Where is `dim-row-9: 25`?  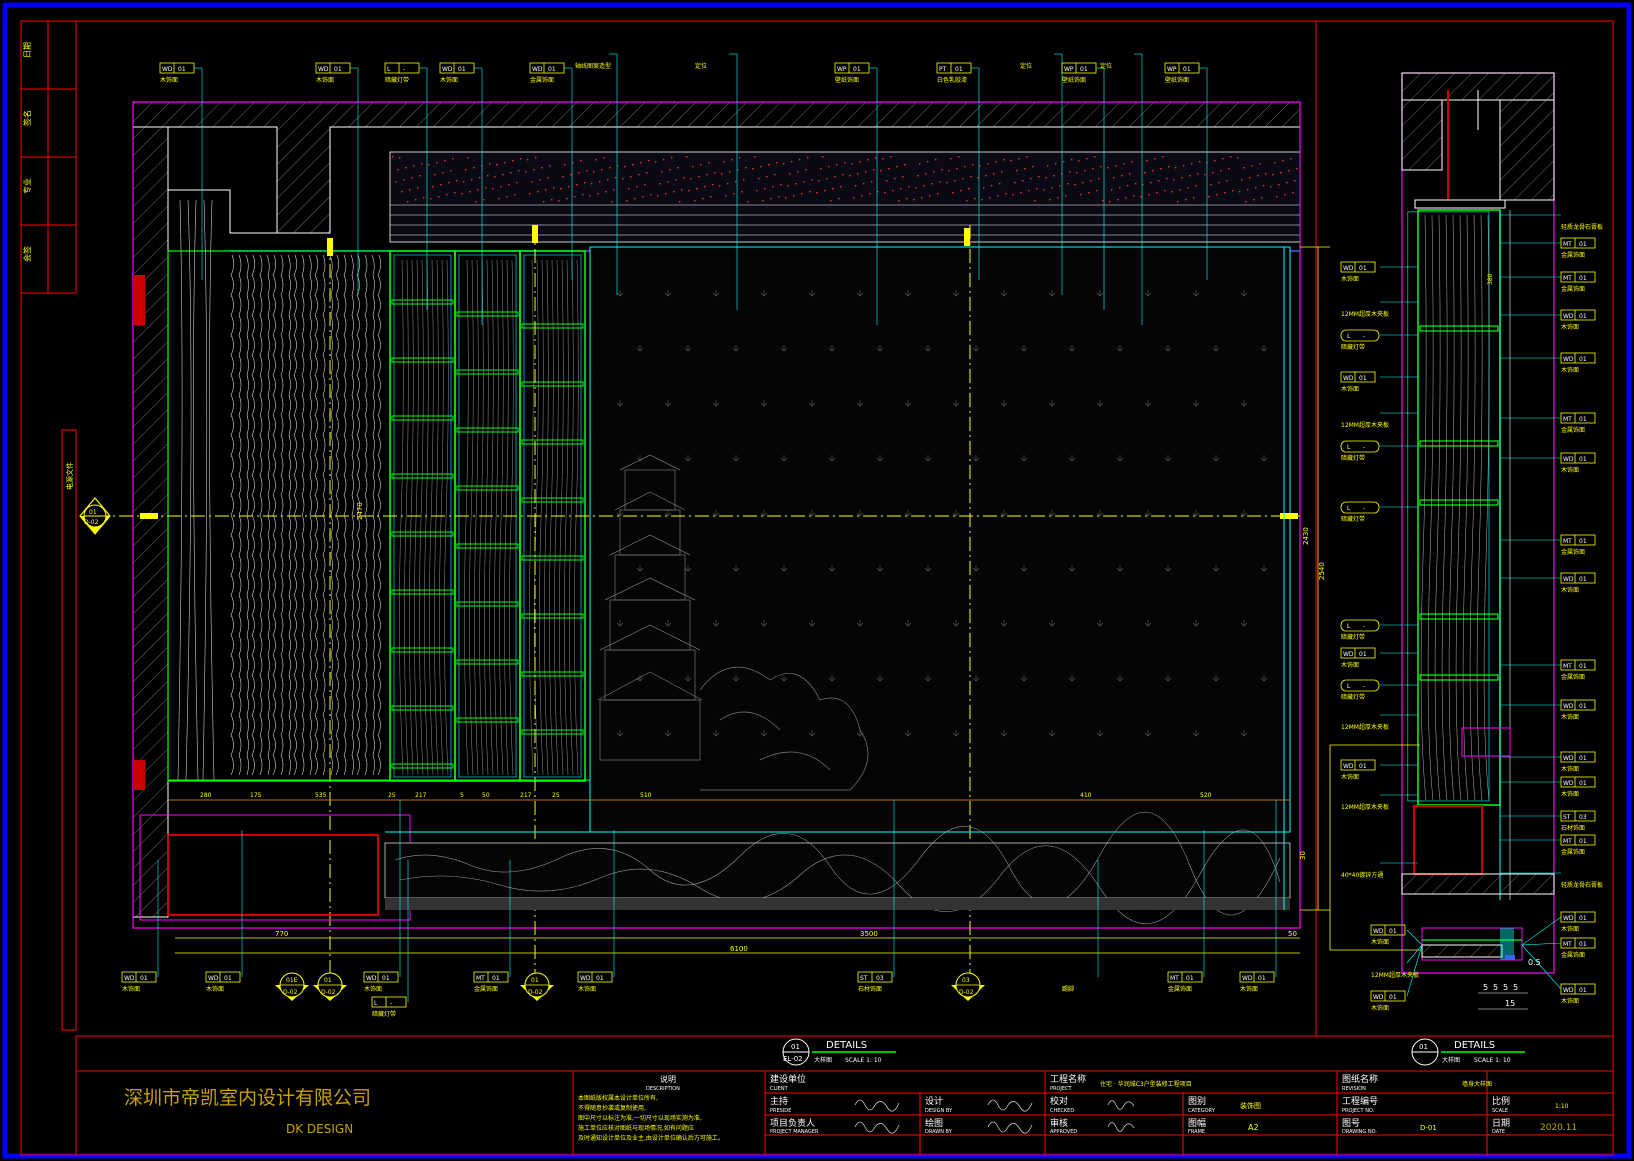 dim-row-9: 25 is located at coordinates (556, 795).